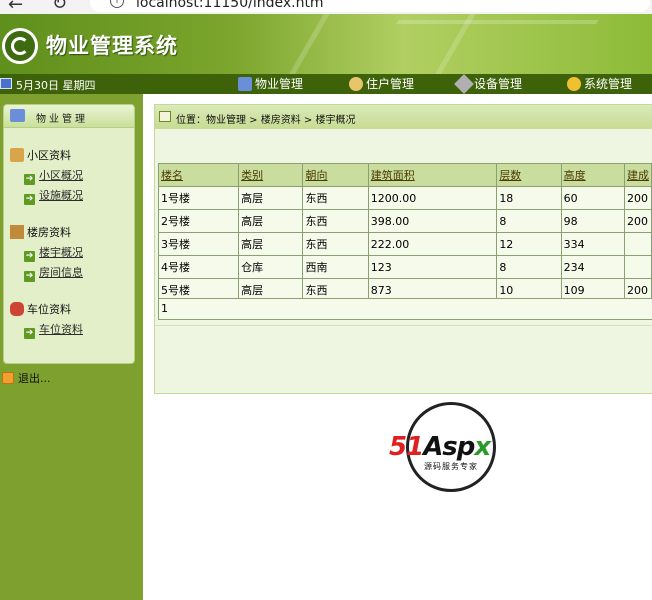 Image resolution: width=652 pixels, height=600 pixels. What do you see at coordinates (464, 84) in the screenshot?
I see `tool-icon` at bounding box center [464, 84].